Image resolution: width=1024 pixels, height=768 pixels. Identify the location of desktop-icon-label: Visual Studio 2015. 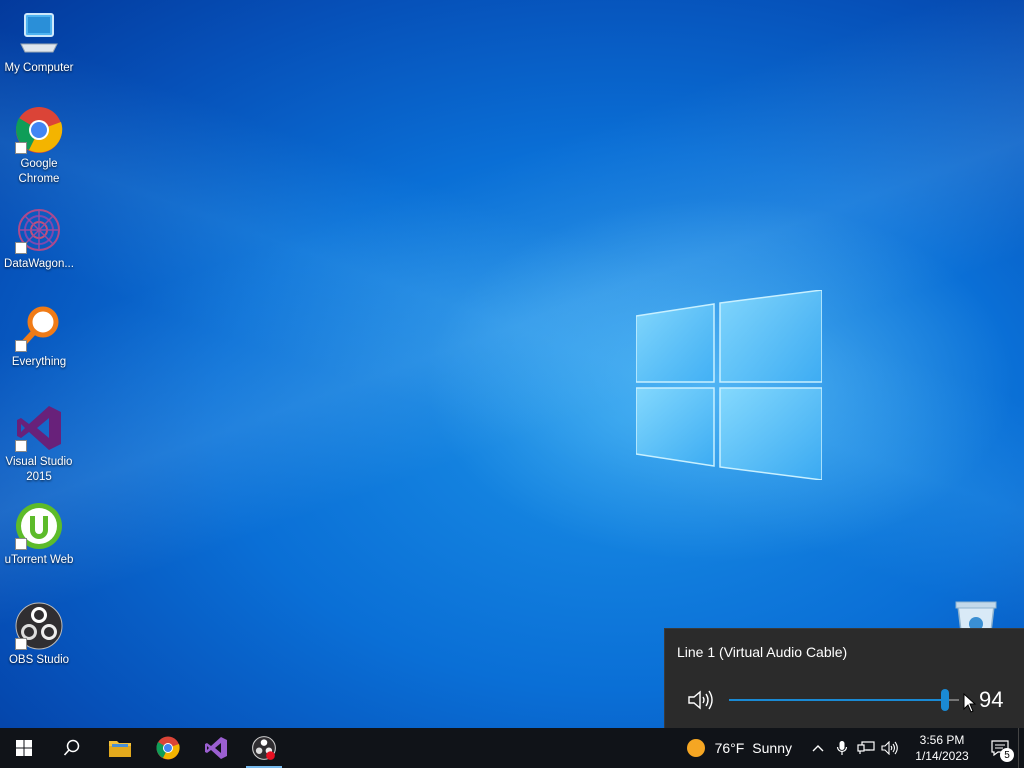
(39, 469).